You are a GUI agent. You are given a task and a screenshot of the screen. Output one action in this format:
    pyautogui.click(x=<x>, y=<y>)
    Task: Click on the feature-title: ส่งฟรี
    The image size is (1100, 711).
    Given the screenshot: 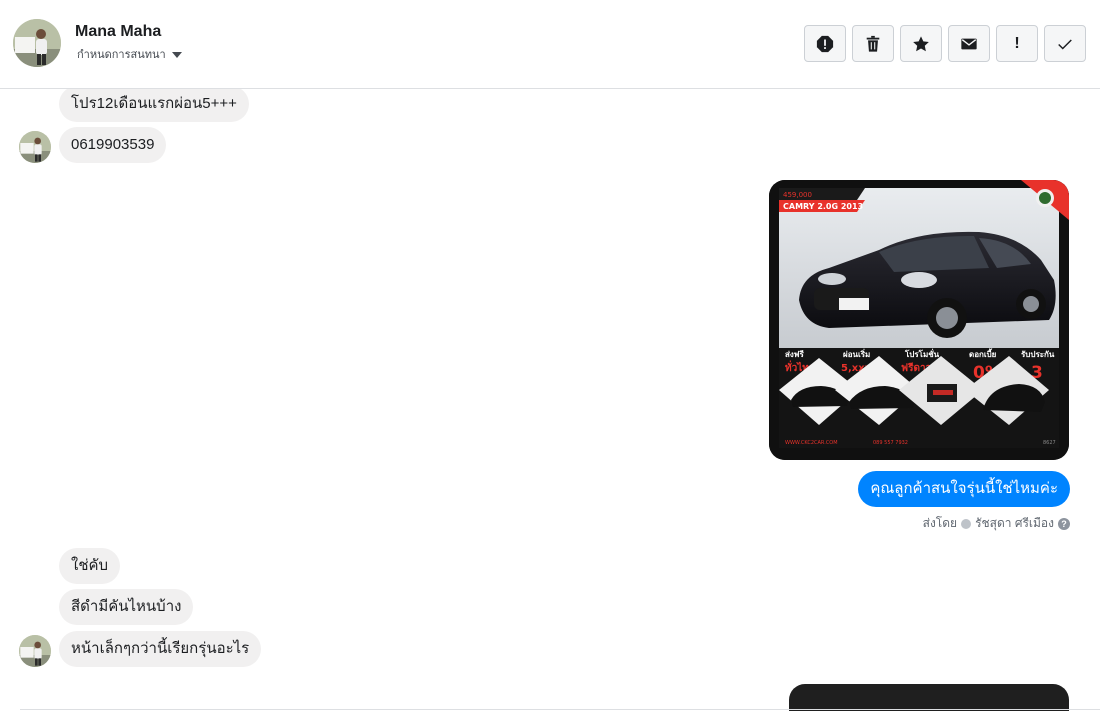 What is the action you would take?
    pyautogui.click(x=794, y=354)
    